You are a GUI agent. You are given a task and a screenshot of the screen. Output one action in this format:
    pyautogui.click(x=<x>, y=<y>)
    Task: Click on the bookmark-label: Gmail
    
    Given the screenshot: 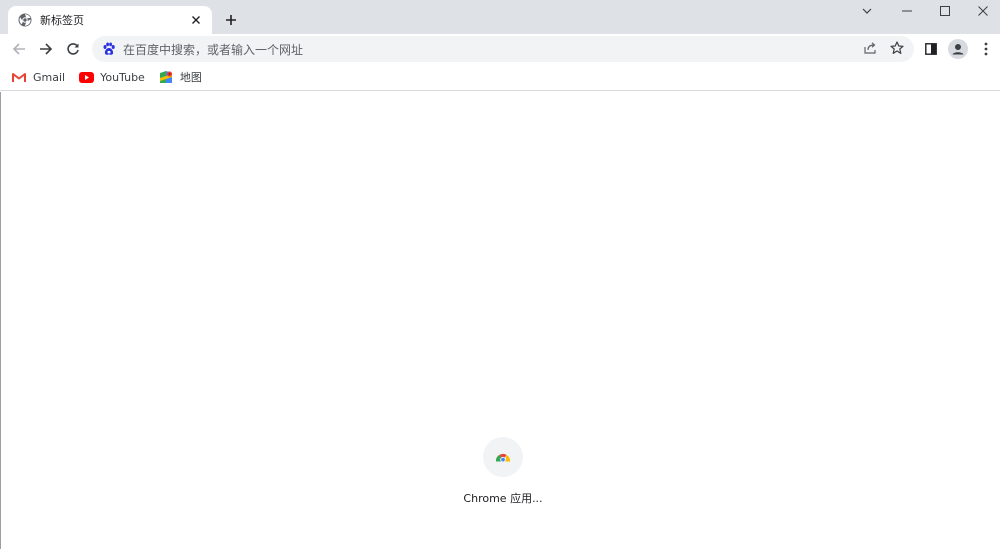 What is the action you would take?
    pyautogui.click(x=49, y=77)
    